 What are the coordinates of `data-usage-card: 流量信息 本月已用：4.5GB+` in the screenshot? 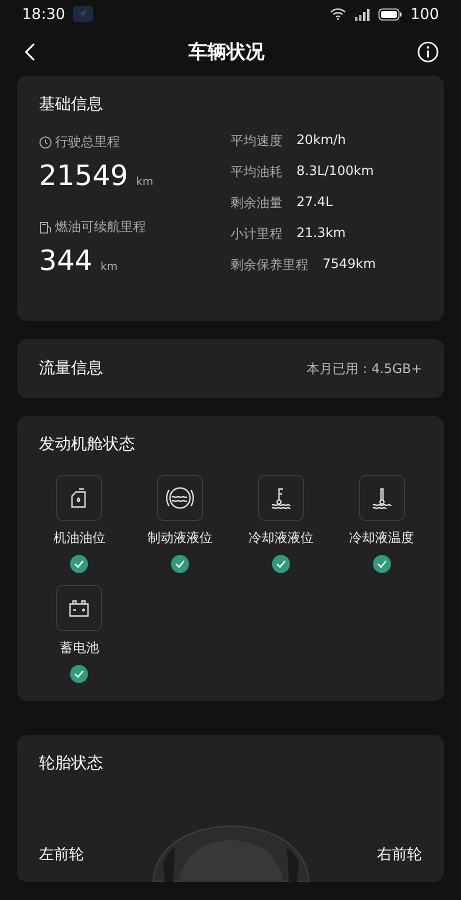 It's located at (230, 368).